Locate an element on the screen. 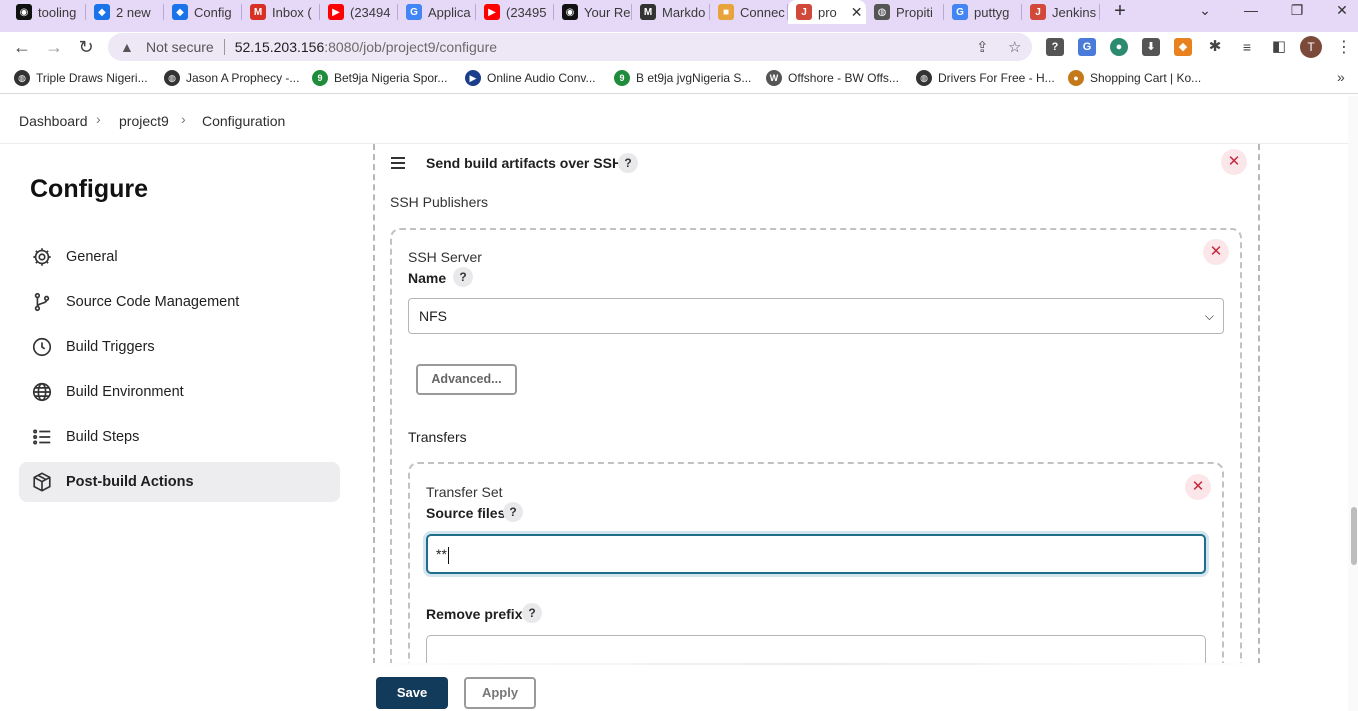  sidebar-item-build-steps: Build Steps is located at coordinates (179, 437).